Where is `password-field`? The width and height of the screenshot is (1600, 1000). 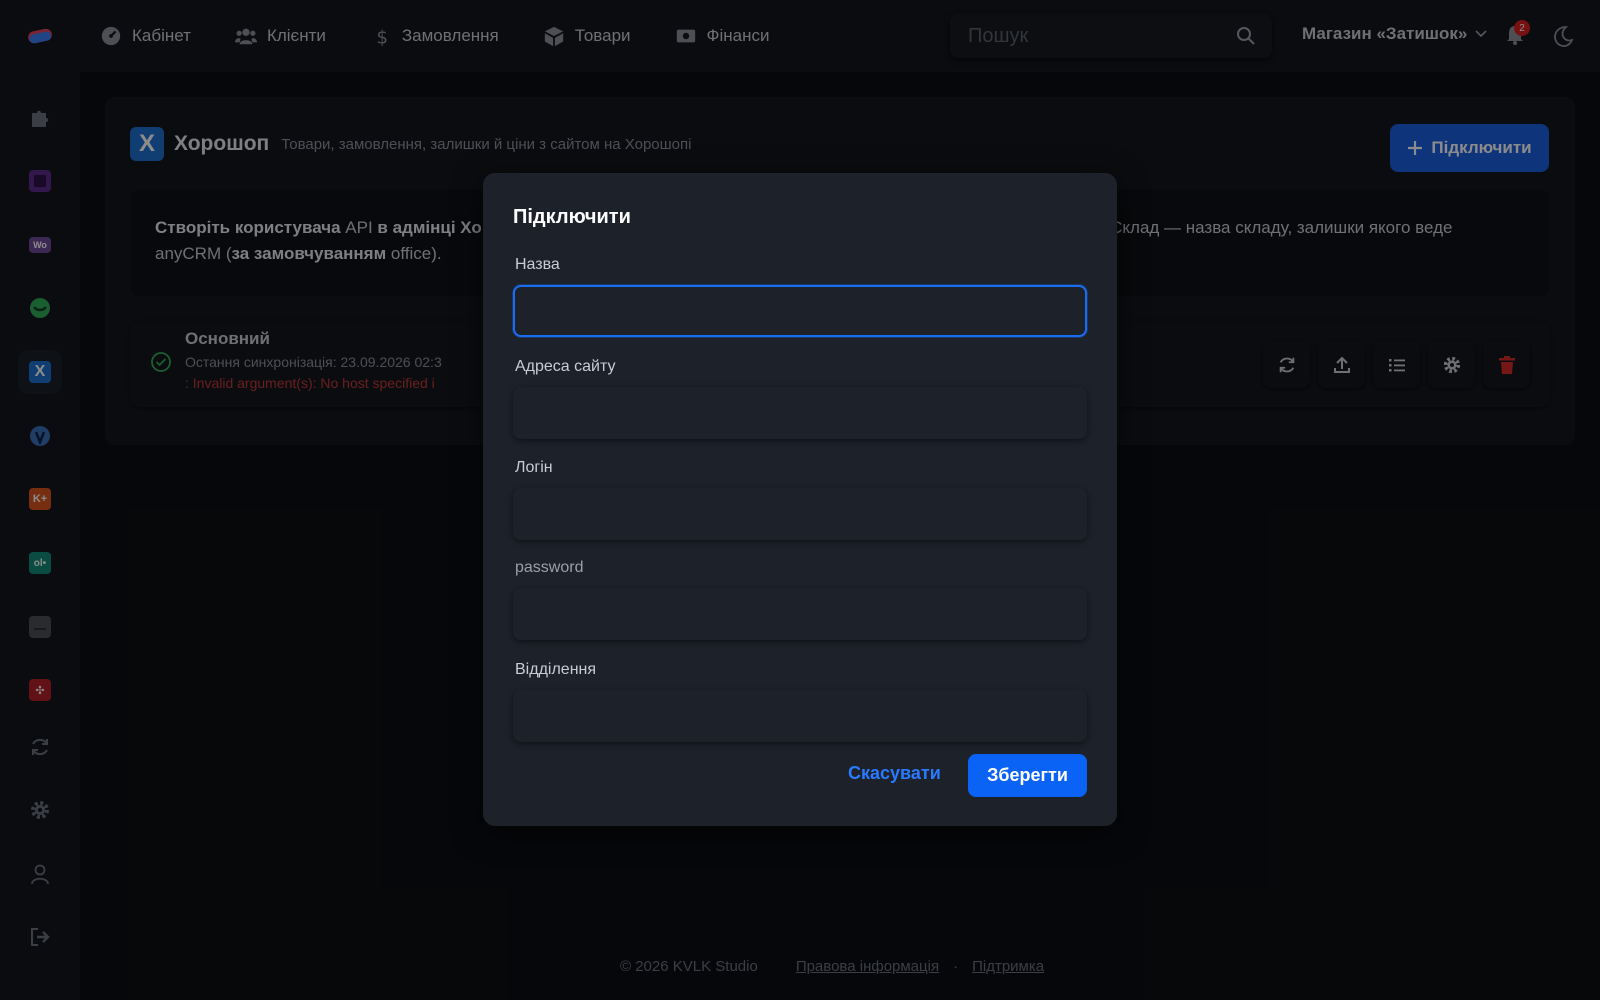 password-field is located at coordinates (800, 614).